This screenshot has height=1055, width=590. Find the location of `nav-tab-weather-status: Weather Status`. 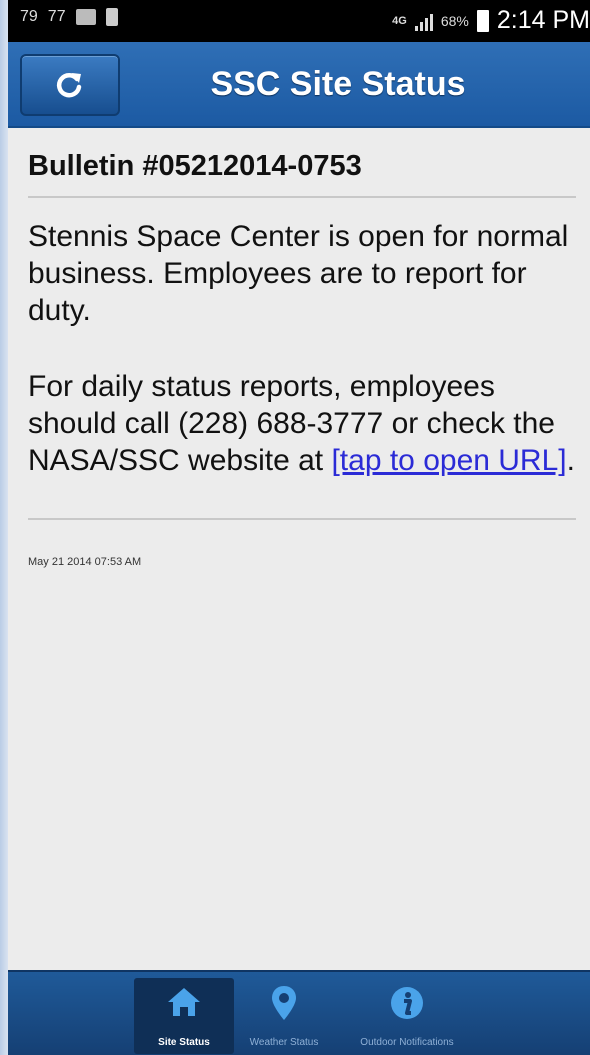

nav-tab-weather-status: Weather Status is located at coordinates (284, 1016).